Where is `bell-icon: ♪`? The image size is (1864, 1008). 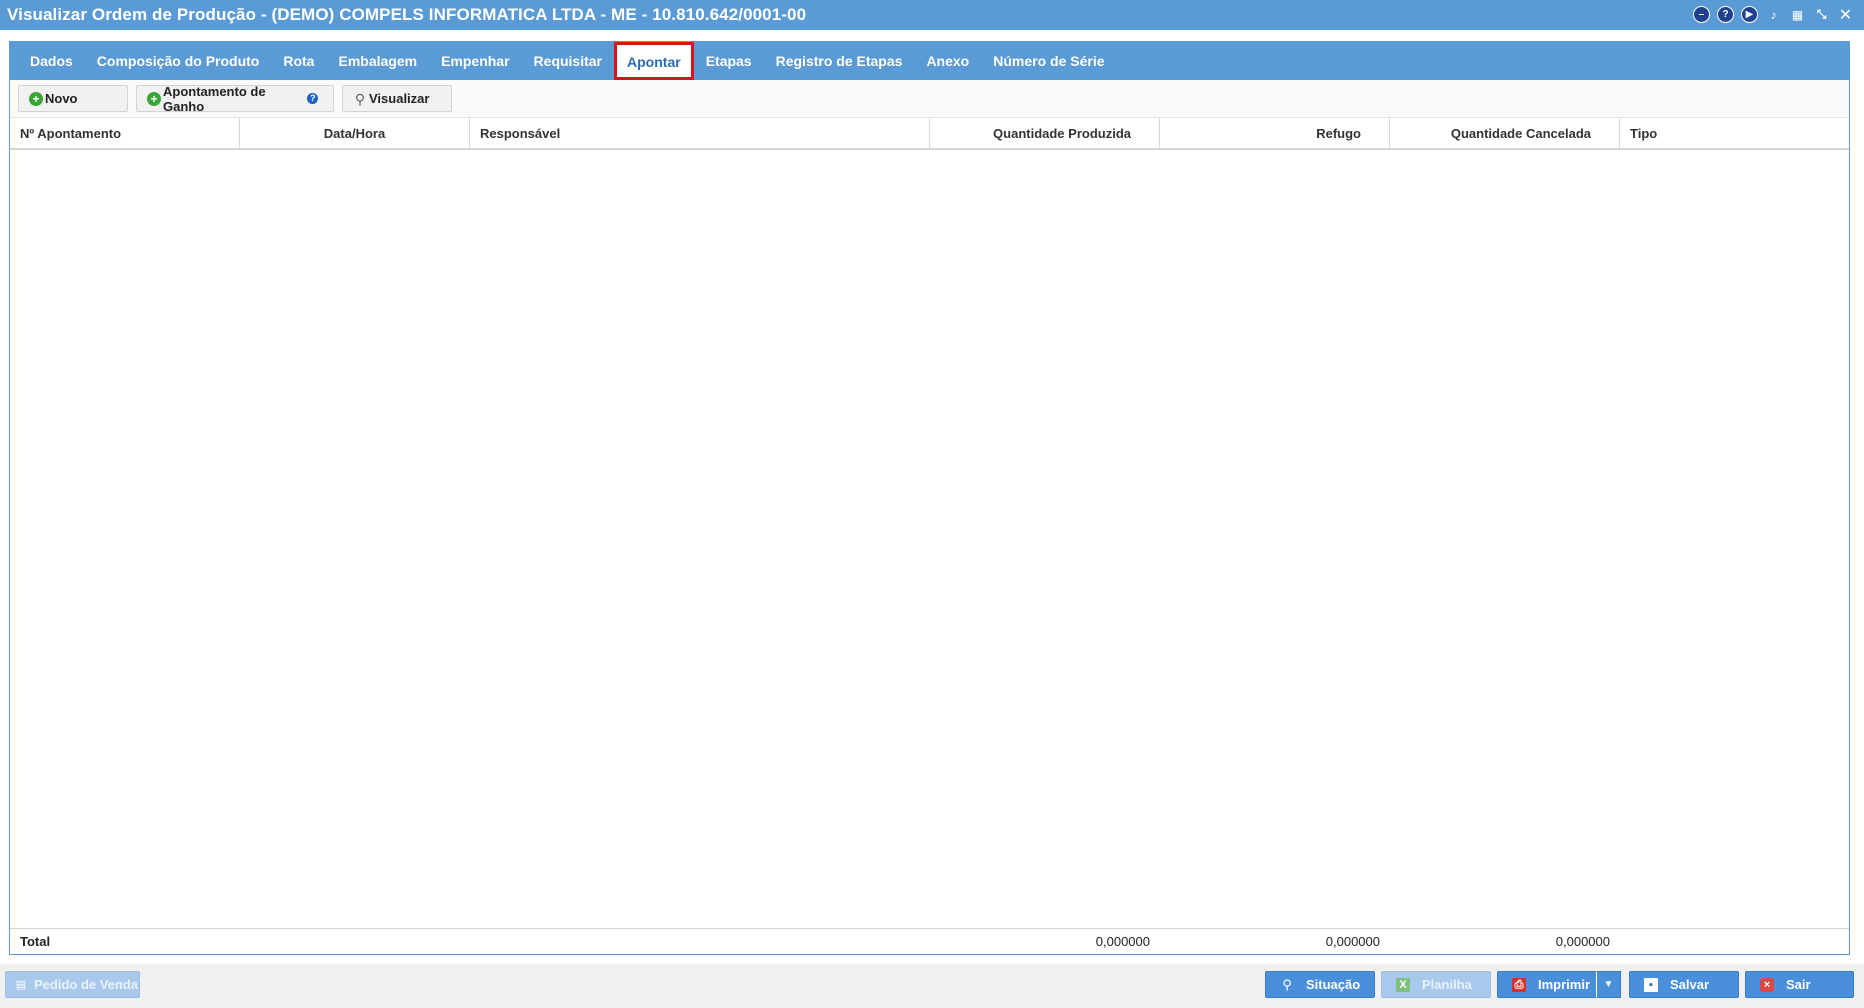
bell-icon: ♪ is located at coordinates (1773, 14).